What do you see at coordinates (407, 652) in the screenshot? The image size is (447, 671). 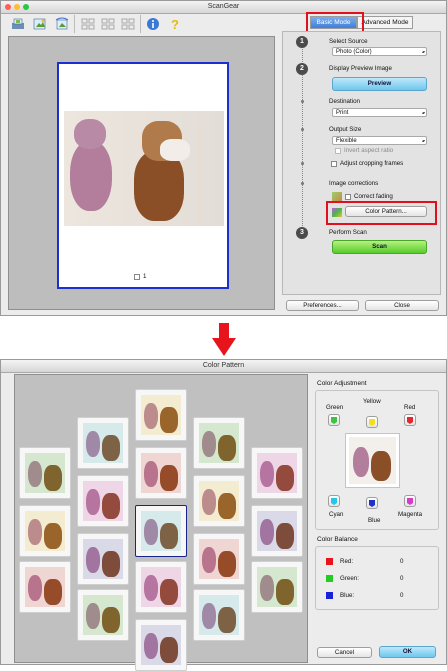 I see `ok-button: OK` at bounding box center [407, 652].